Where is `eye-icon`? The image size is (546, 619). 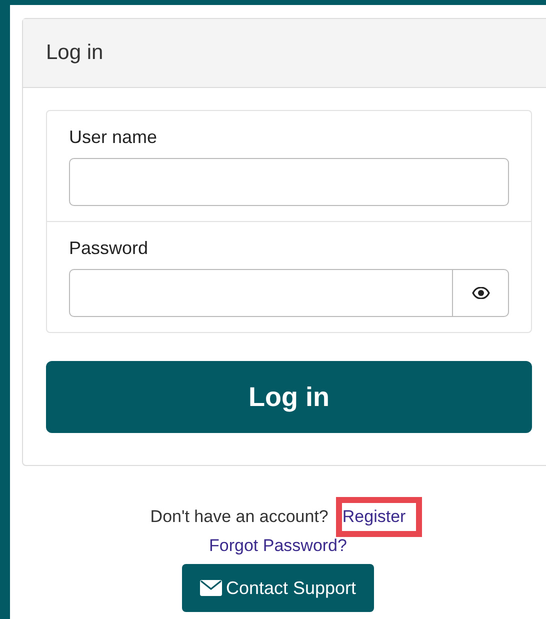
eye-icon is located at coordinates (481, 293).